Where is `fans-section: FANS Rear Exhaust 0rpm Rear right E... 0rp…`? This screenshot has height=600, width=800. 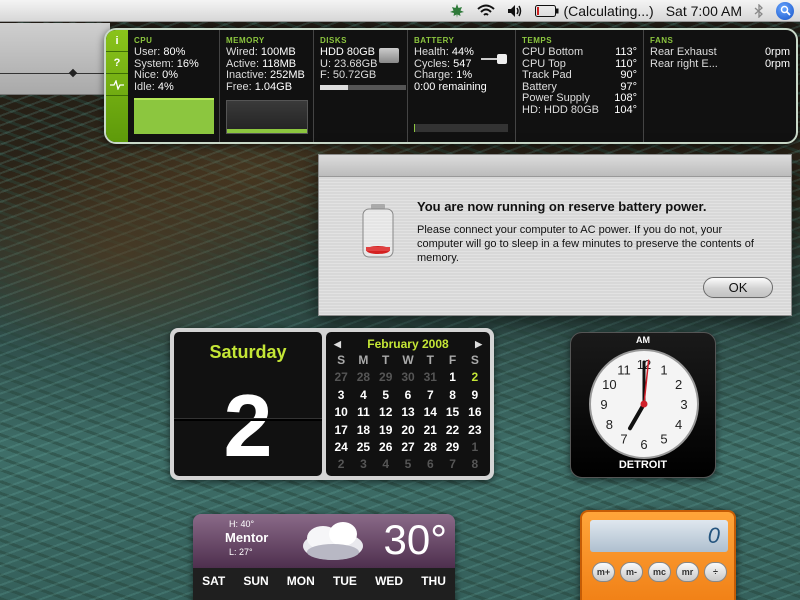 fans-section: FANS Rear Exhaust 0rpm Rear right E... 0rp… is located at coordinates (720, 53).